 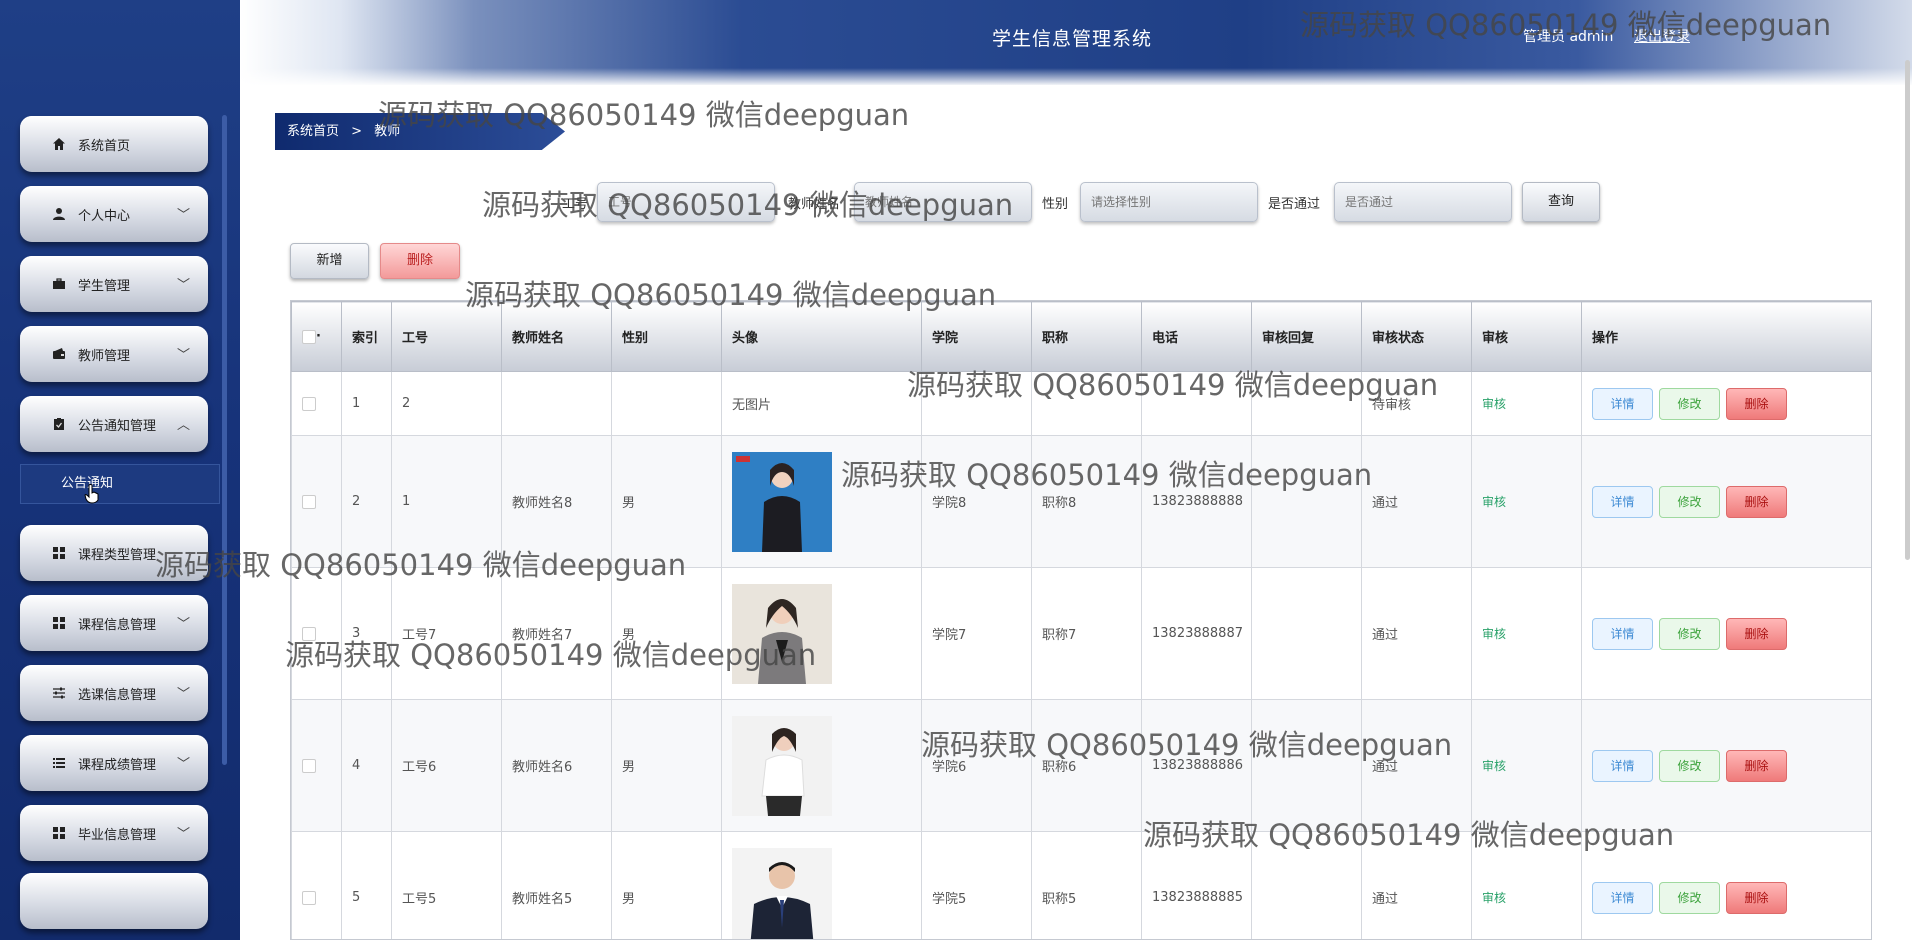 What do you see at coordinates (313, 131) in the screenshot?
I see `breadcrumb-home: 系统首页` at bounding box center [313, 131].